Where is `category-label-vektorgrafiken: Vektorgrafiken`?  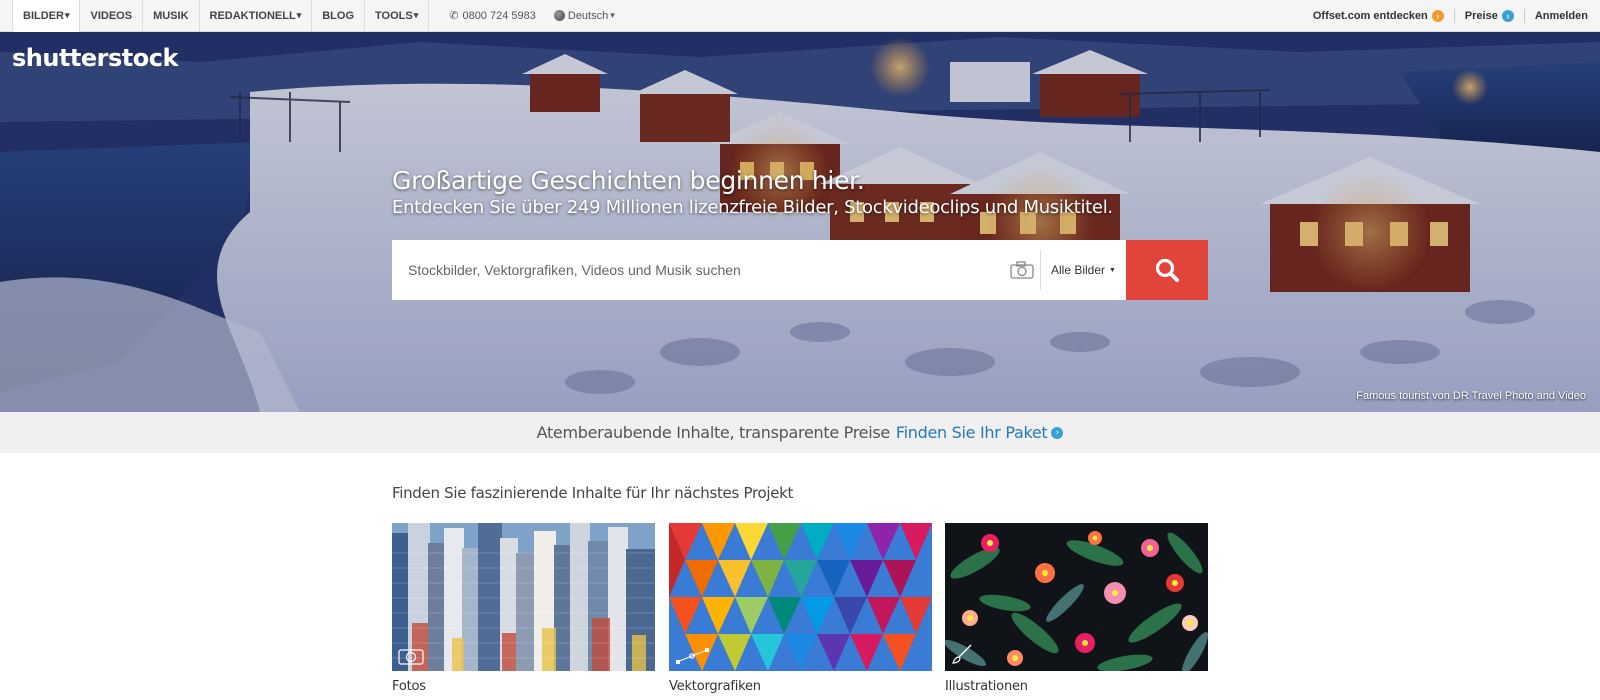 category-label-vektorgrafiken: Vektorgrafiken is located at coordinates (715, 686).